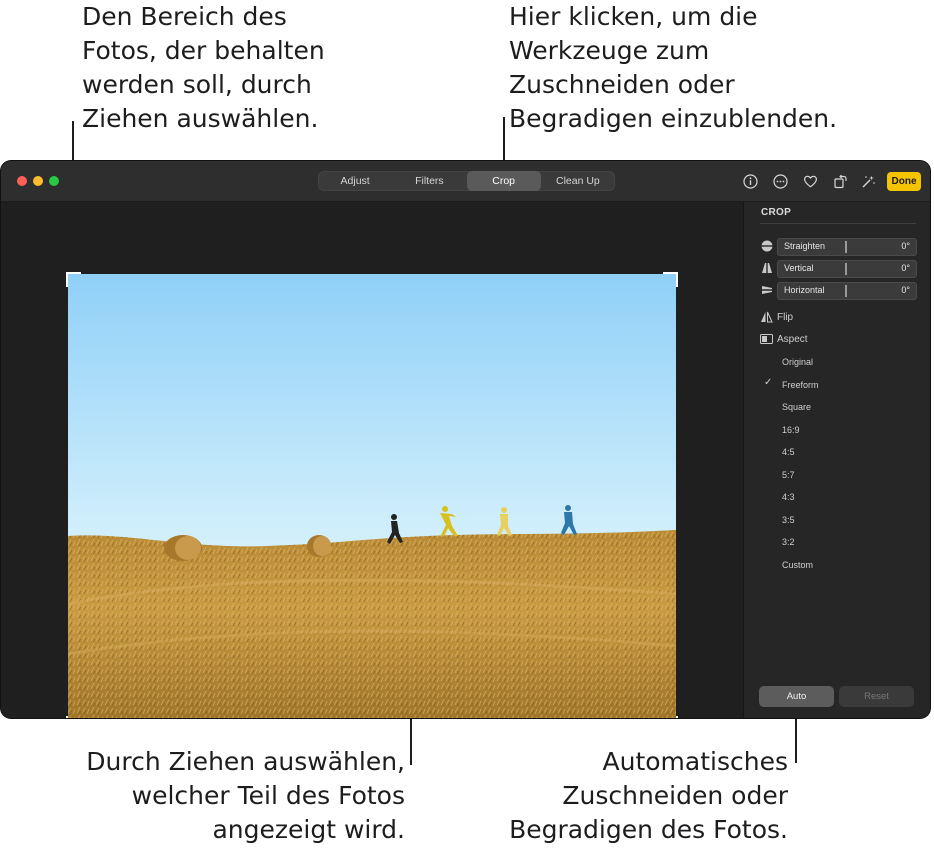 This screenshot has height=857, width=934. Describe the element at coordinates (792, 339) in the screenshot. I see `aspect-label: Aspect` at that location.